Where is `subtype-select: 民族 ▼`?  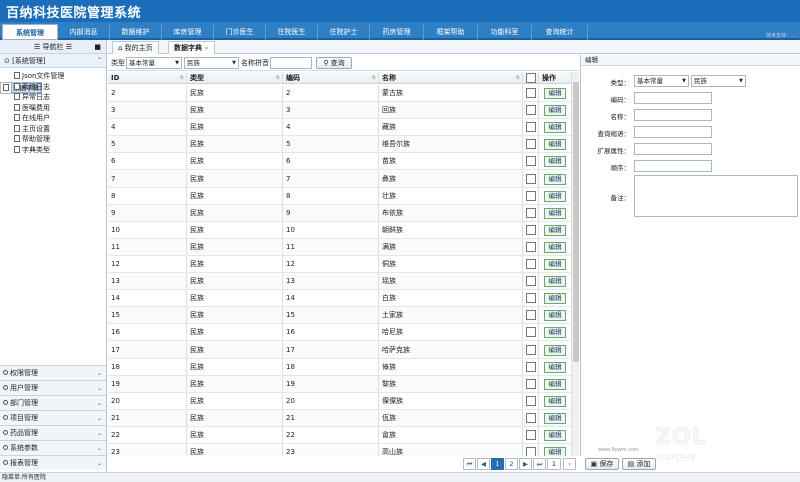
subtype-select: 民族 ▼ is located at coordinates (211, 63).